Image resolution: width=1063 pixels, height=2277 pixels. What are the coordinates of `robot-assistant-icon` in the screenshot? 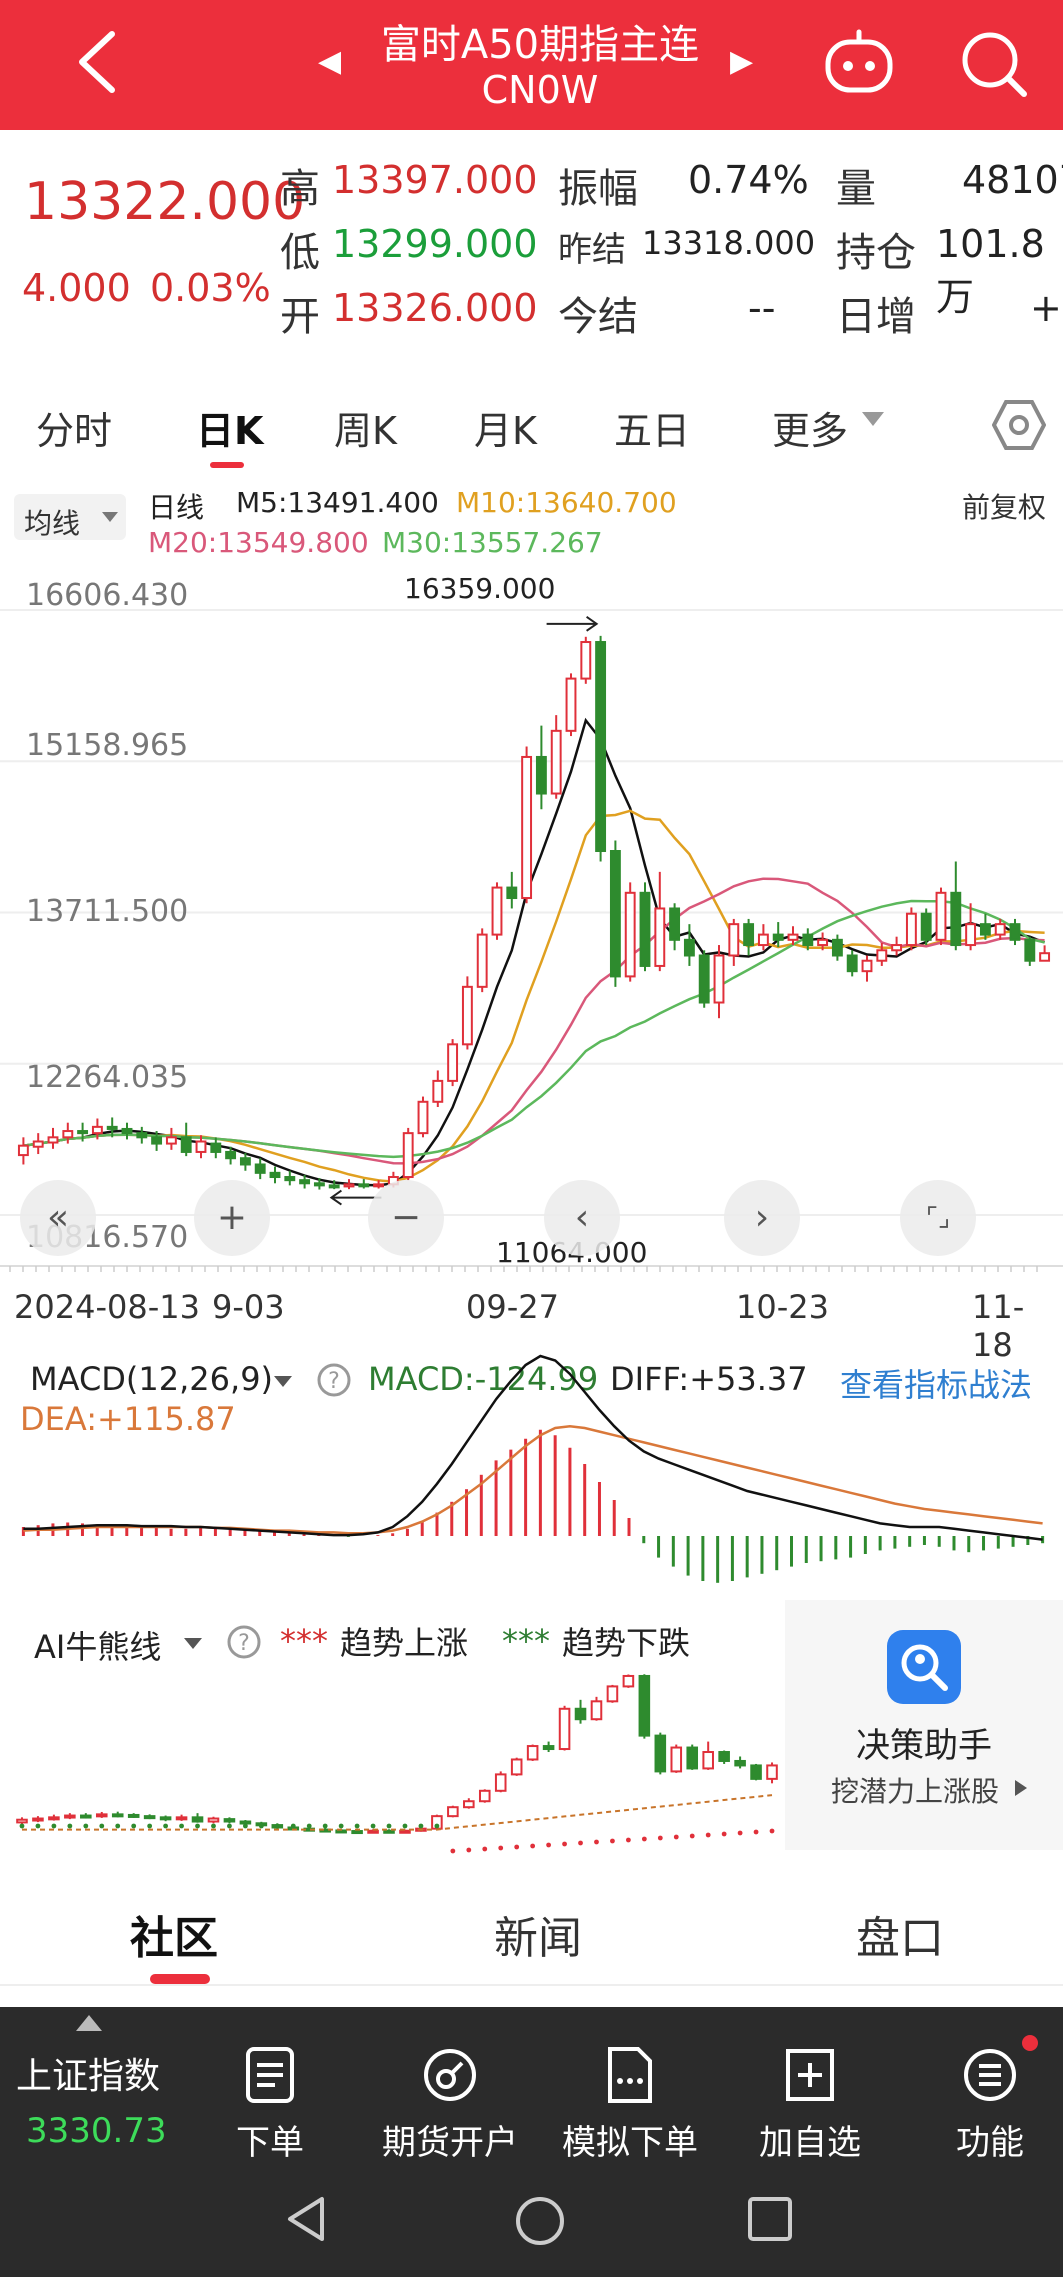 It's located at (859, 63).